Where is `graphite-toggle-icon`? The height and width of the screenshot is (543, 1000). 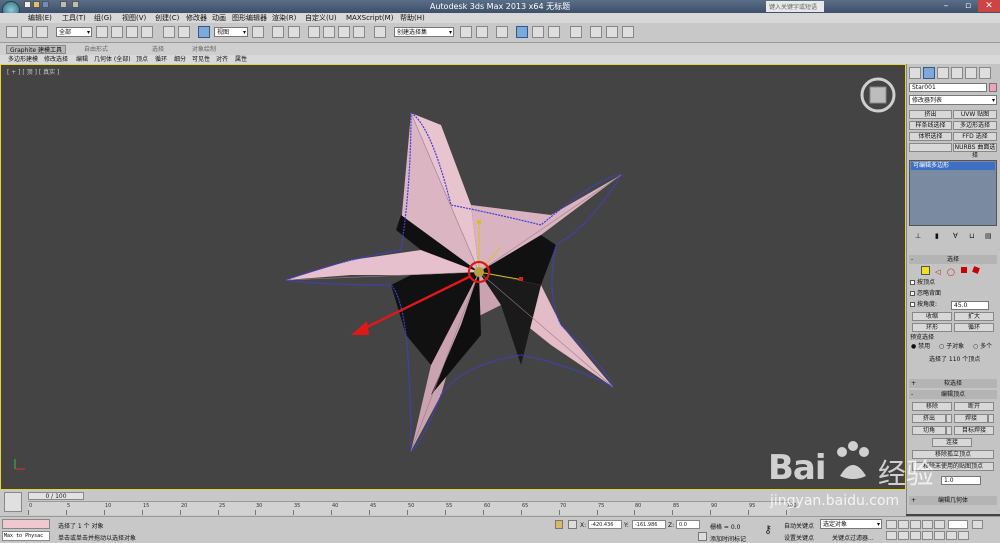
graphite-toggle-icon is located at coordinates (522, 32).